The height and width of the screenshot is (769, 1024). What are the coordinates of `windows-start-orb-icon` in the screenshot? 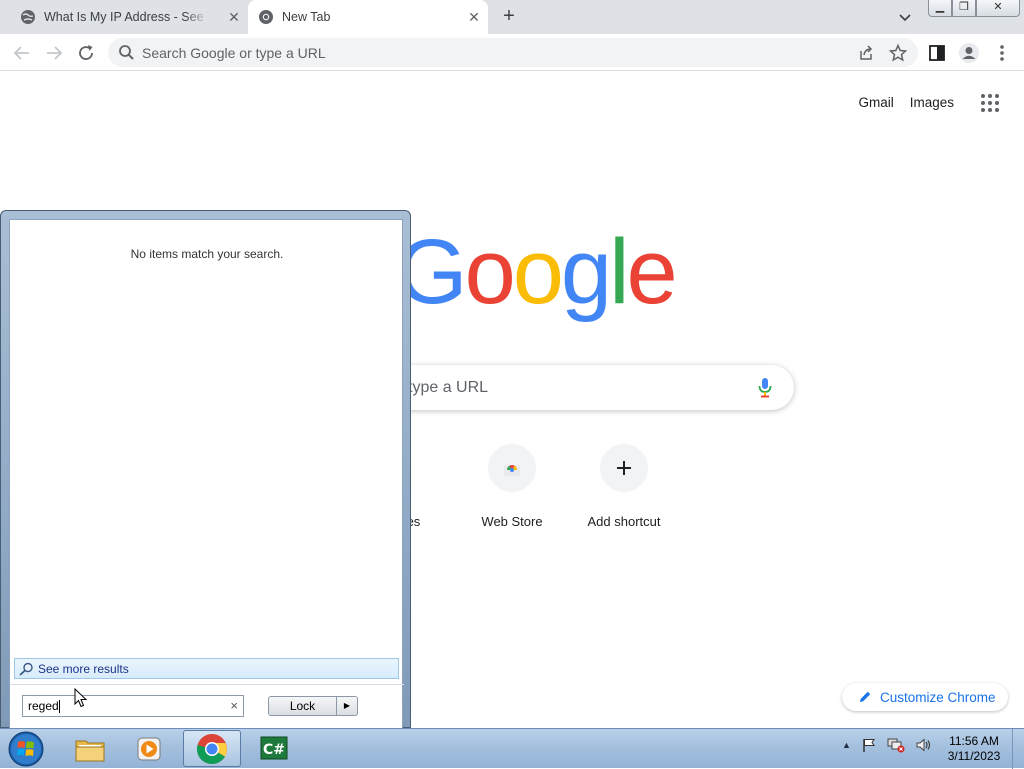 It's located at (26, 749).